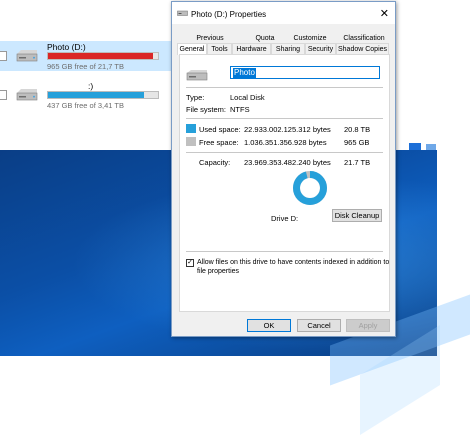 This screenshot has width=474, height=435. Describe the element at coordinates (85, 66) in the screenshot. I see `drive-free-text: 965 GB free of 21,7 TB` at that location.